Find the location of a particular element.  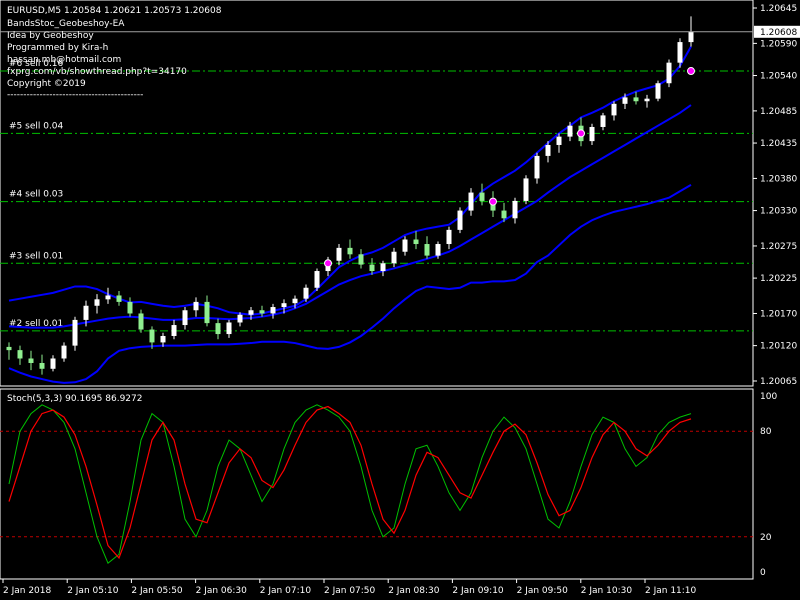

price-label: 1.20485 is located at coordinates (778, 112).